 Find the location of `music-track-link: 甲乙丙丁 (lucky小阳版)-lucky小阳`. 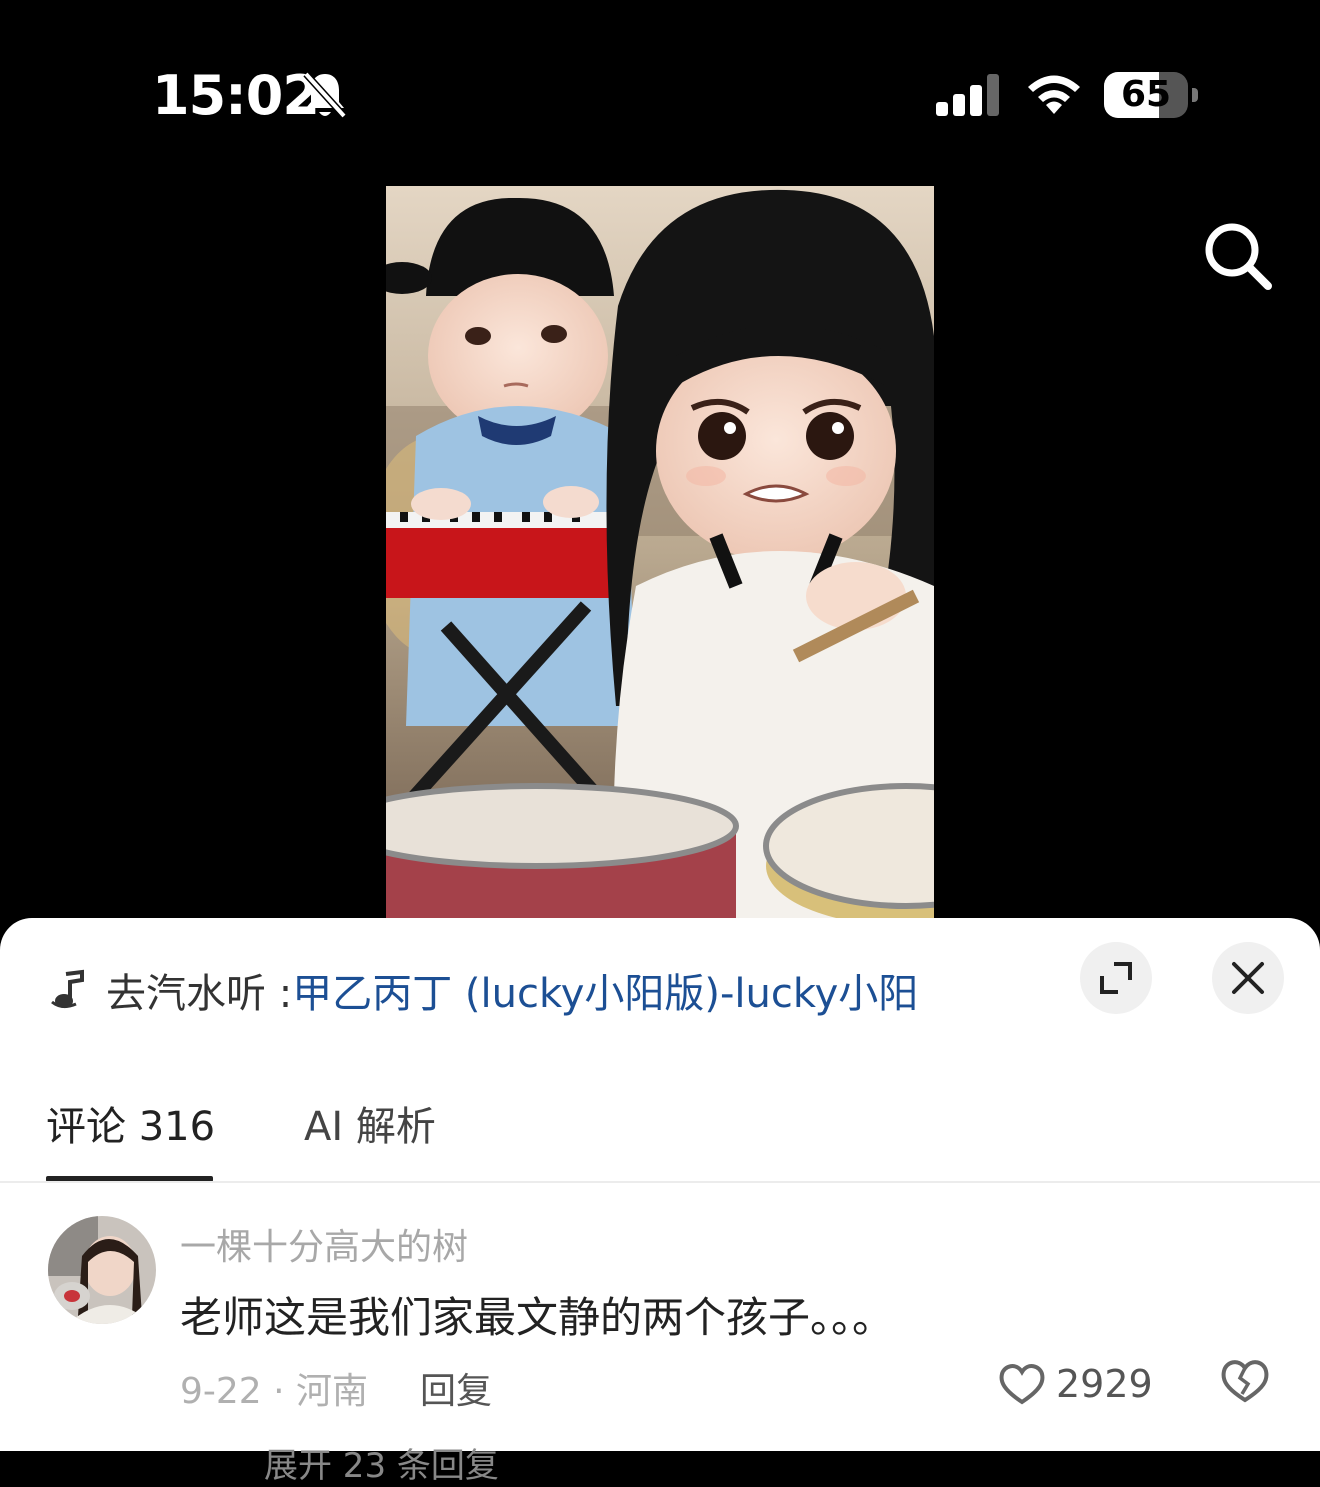

music-track-link: 甲乙丙丁 (lucky小阳版)-lucky小阳 is located at coordinates (605, 990).